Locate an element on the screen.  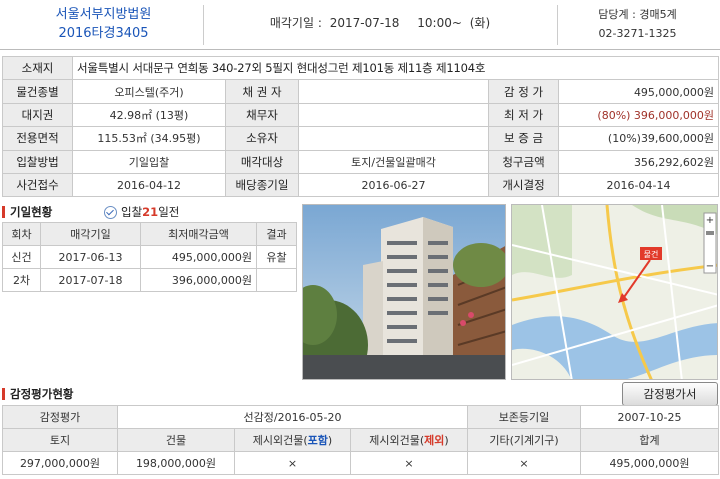
bid-countdown-badge: 입찰 21 일전 is located at coordinates (141, 212).